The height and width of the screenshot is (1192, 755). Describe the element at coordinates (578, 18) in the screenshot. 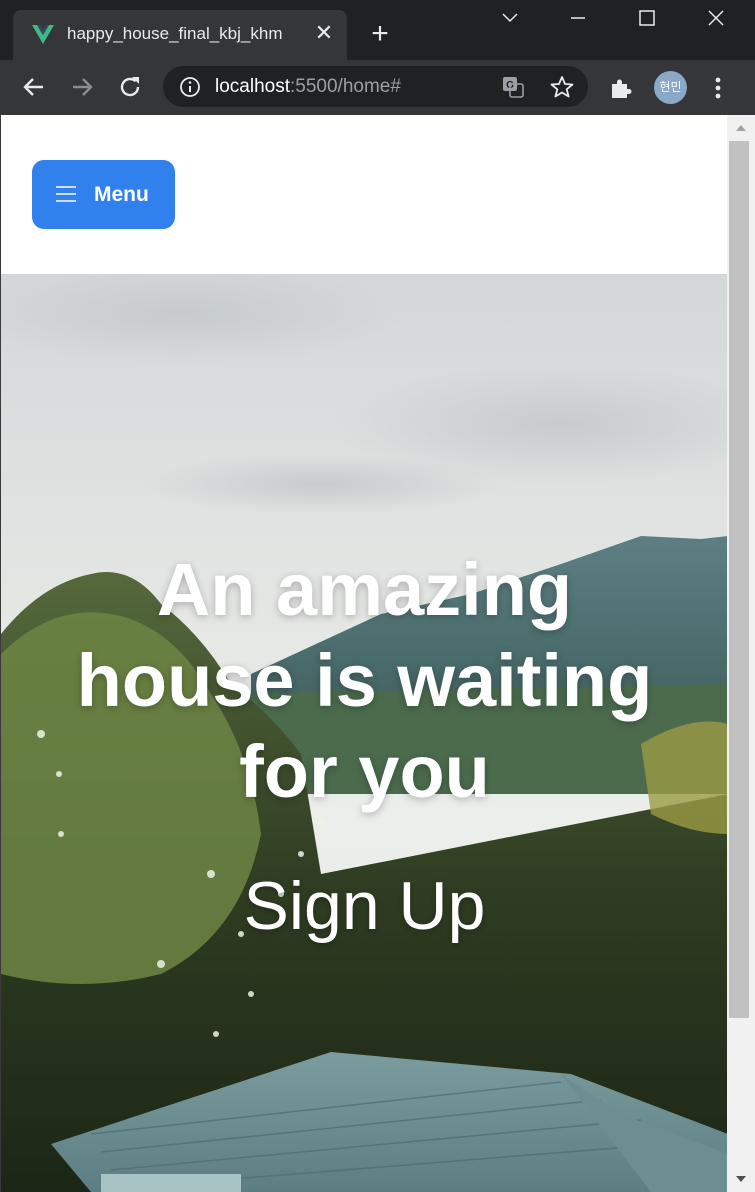

I see `minimize-icon` at that location.